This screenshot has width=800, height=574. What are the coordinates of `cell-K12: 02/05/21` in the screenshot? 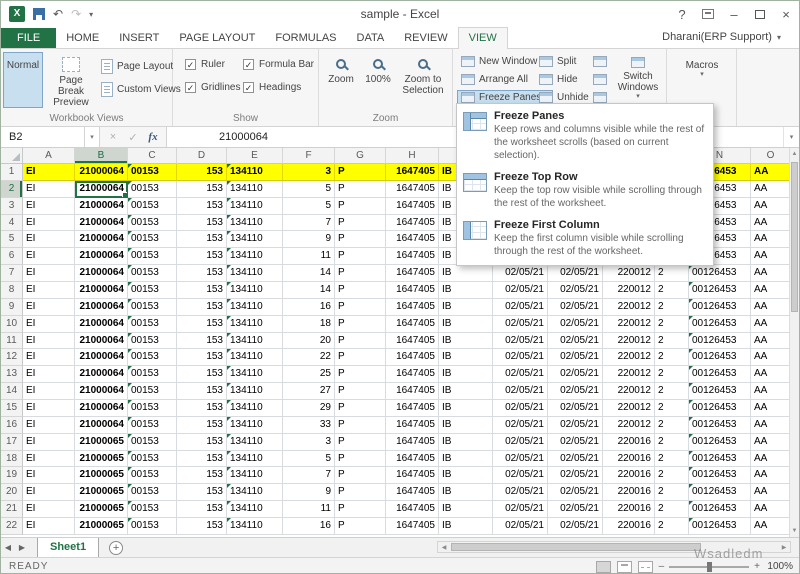 It's located at (575, 358).